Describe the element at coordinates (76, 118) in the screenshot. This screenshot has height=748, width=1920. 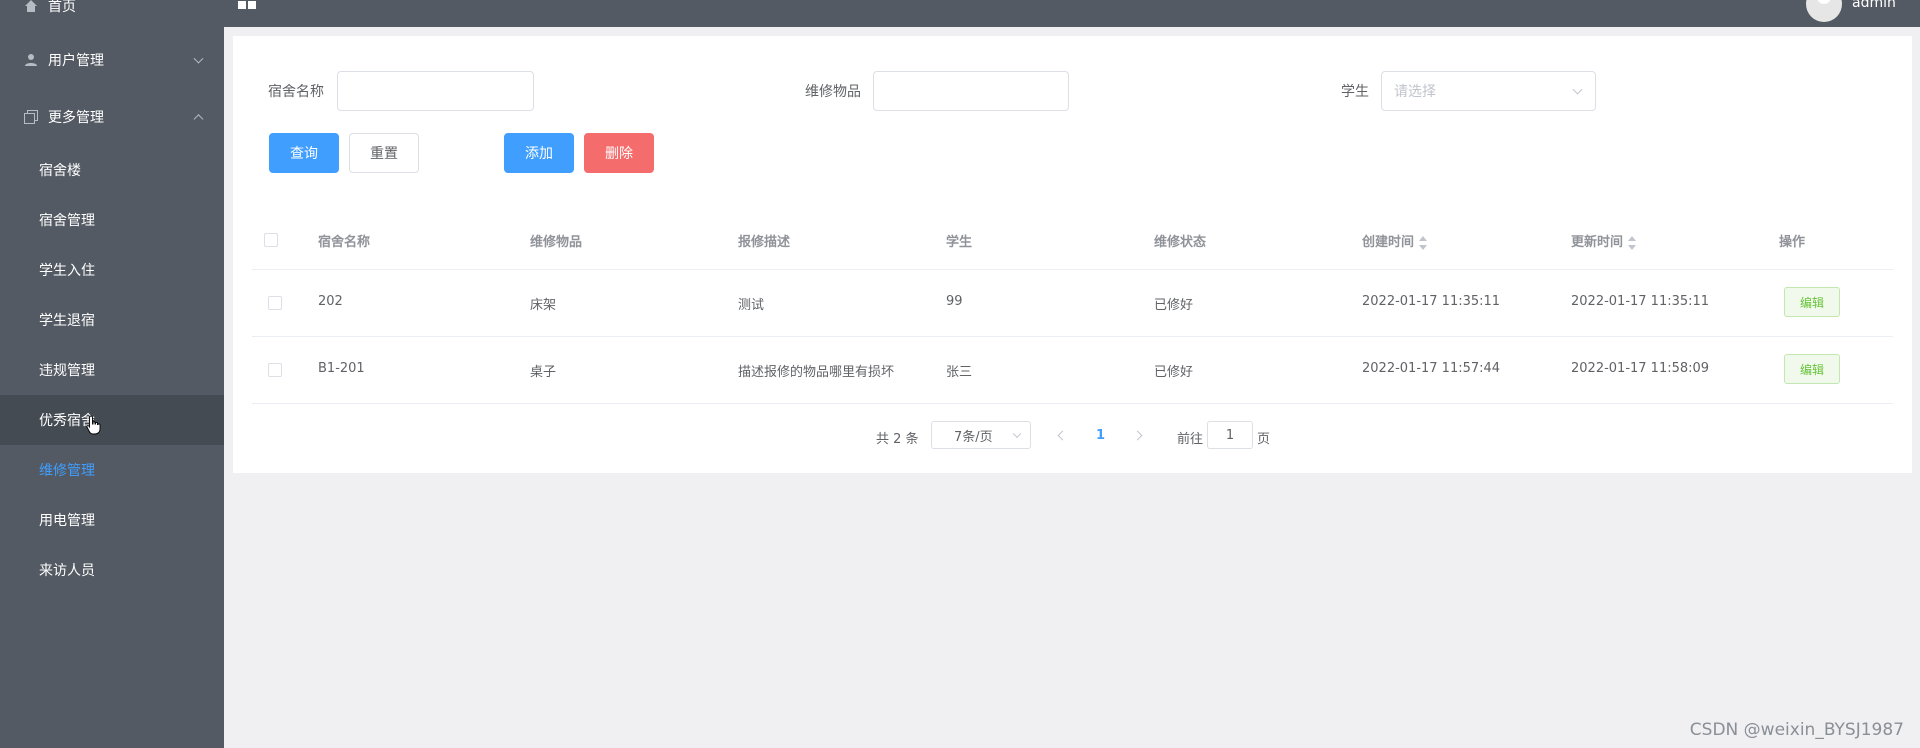
I see `menu-item-more-management-label: 更多管理` at that location.